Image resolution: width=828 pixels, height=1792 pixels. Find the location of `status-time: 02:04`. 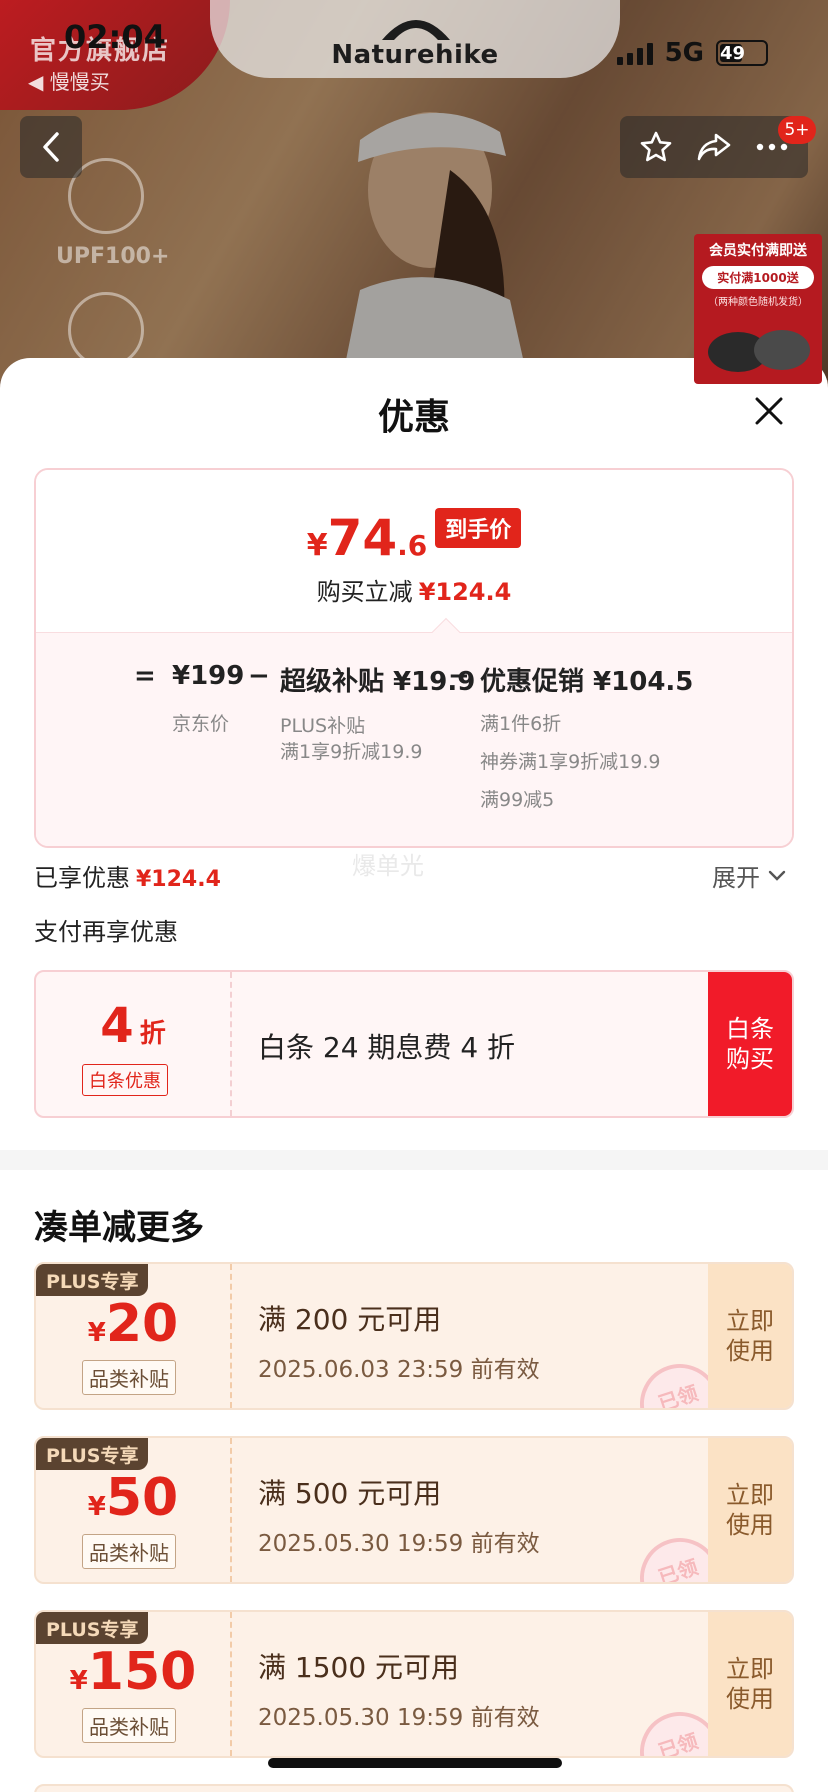

status-time: 02:04 is located at coordinates (115, 37).